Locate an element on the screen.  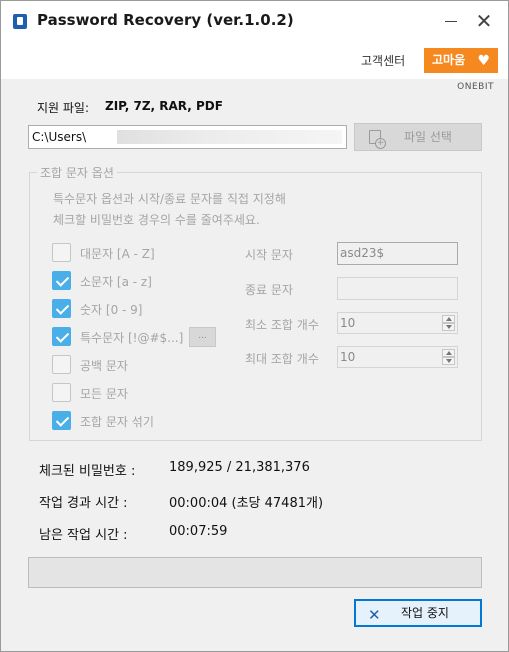
close-icon: ✕ is located at coordinates (484, 21).